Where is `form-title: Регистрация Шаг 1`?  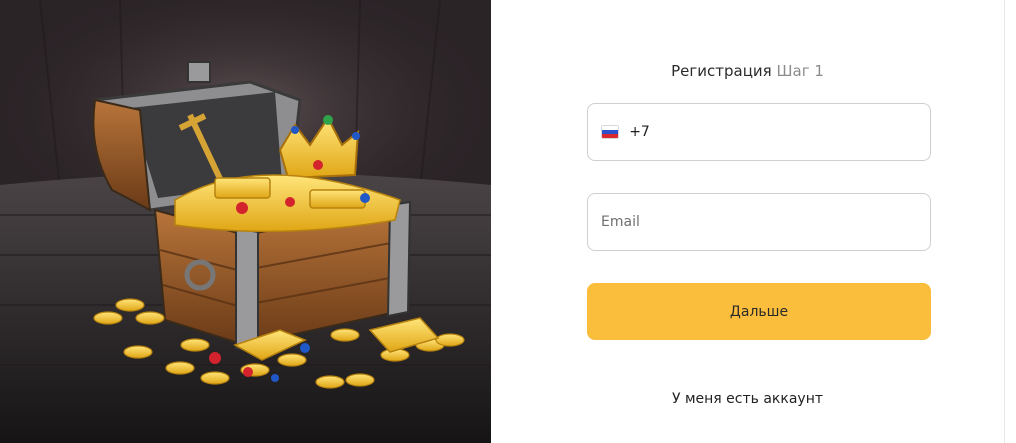
form-title: Регистрация Шаг 1 is located at coordinates (747, 71).